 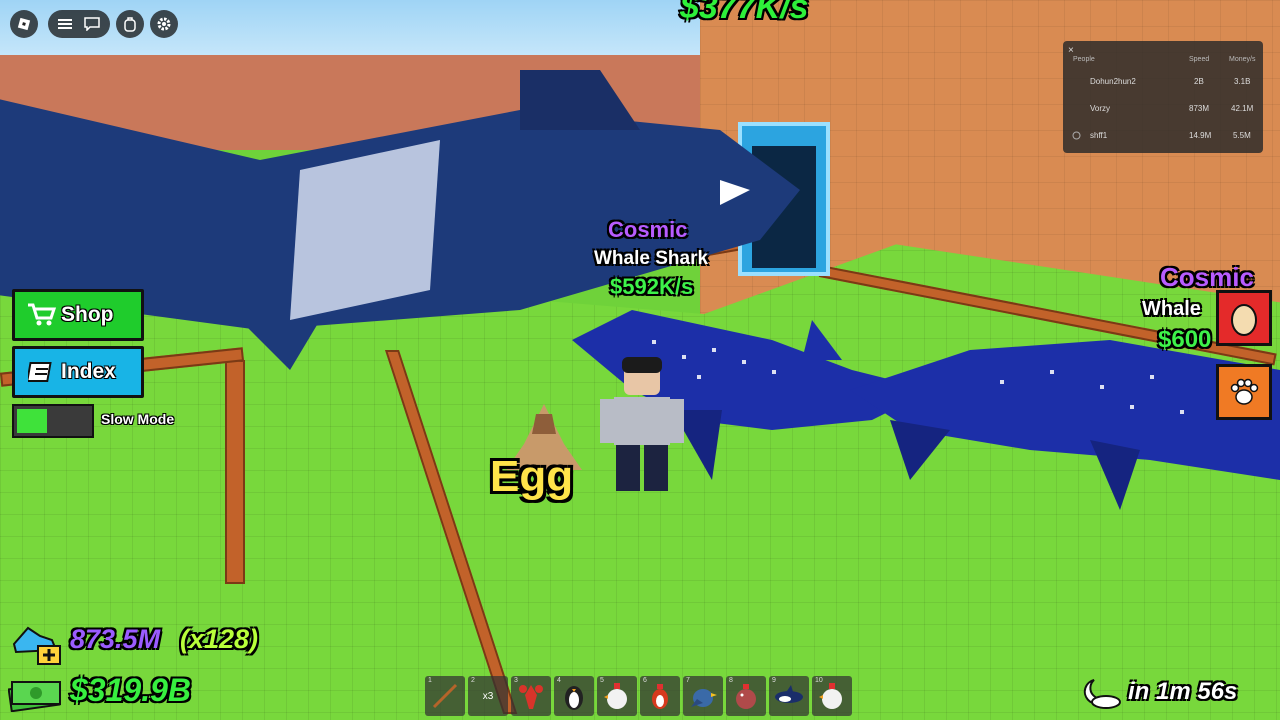 What do you see at coordinates (1102, 694) in the screenshot?
I see `night-weather-icon` at bounding box center [1102, 694].